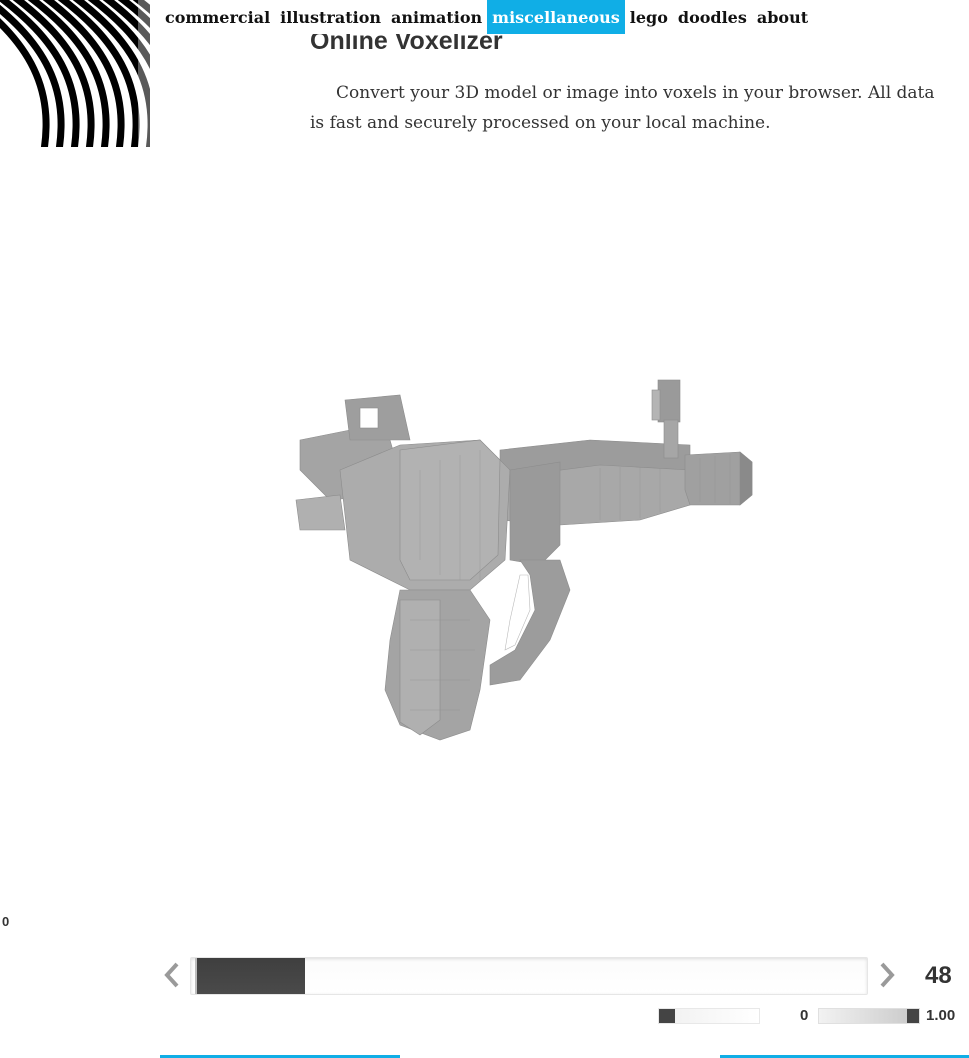 The image size is (969, 1058). I want to click on nav-item-doodles: doodles, so click(712, 17).